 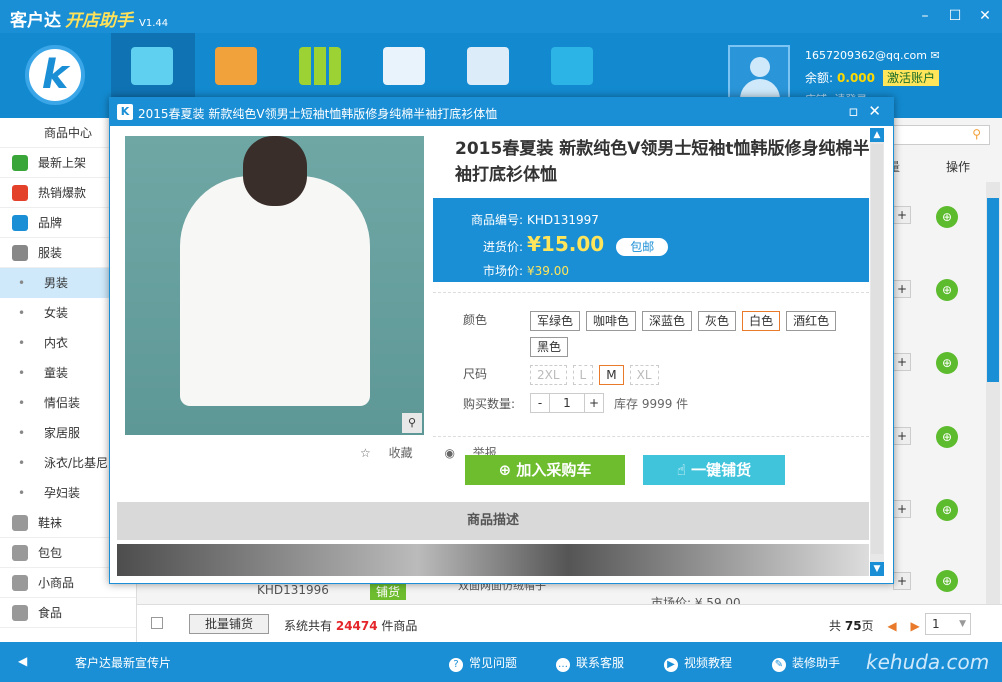 I want to click on page-count: 共 75页 ◀ ▶, so click(x=874, y=625).